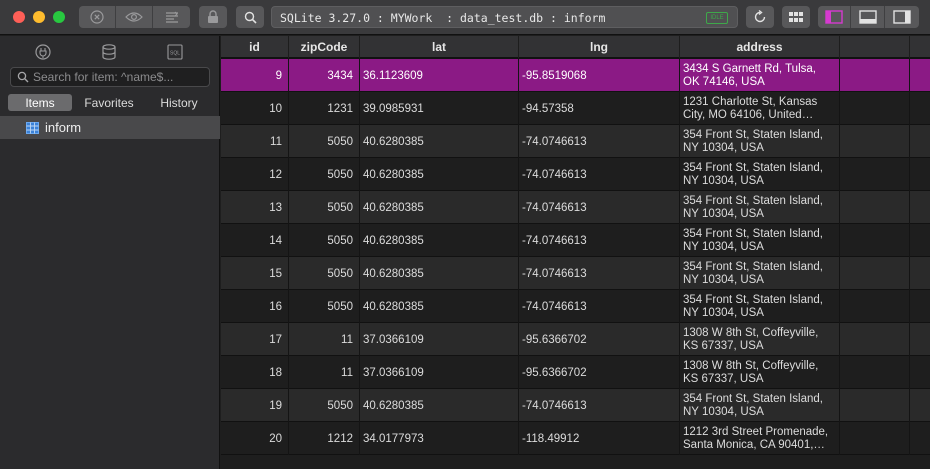  Describe the element at coordinates (255, 207) in the screenshot. I see `cell-id: 13` at that location.